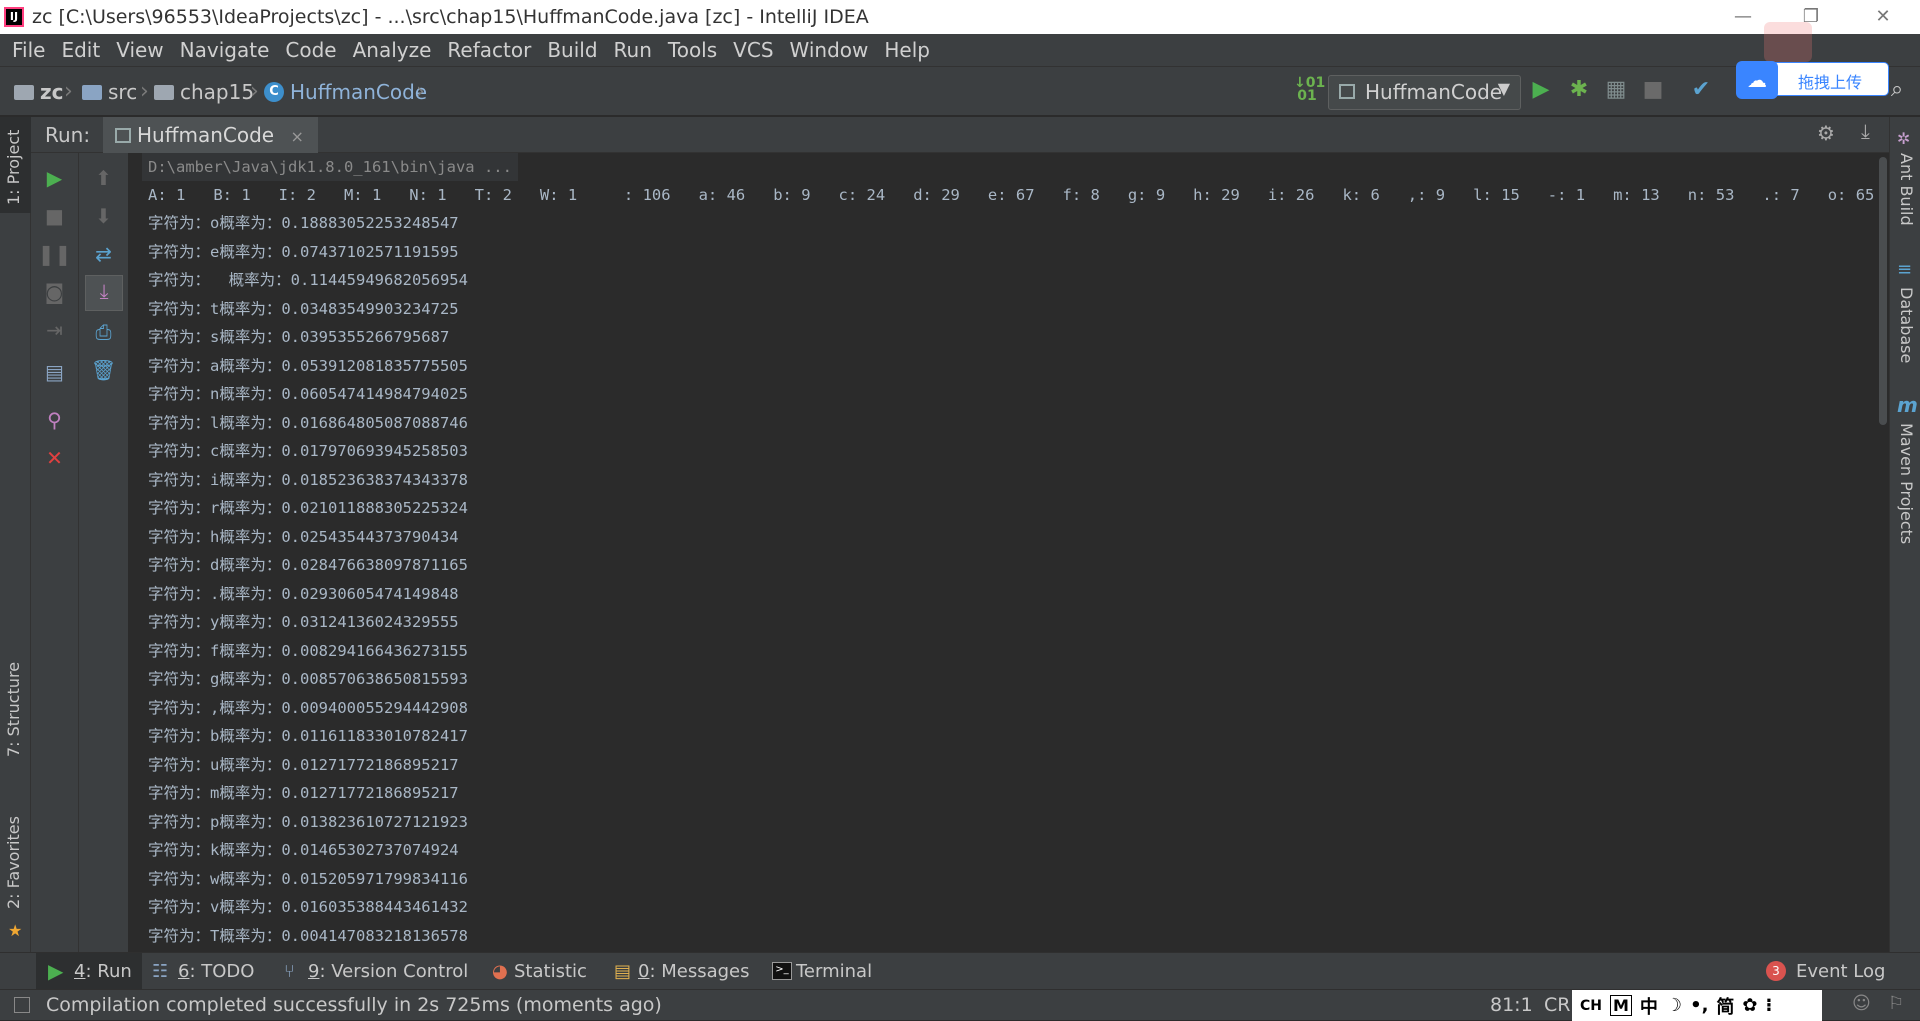 The image size is (1920, 1021). Describe the element at coordinates (1557, 1005) in the screenshot. I see `line-separator: CR` at that location.